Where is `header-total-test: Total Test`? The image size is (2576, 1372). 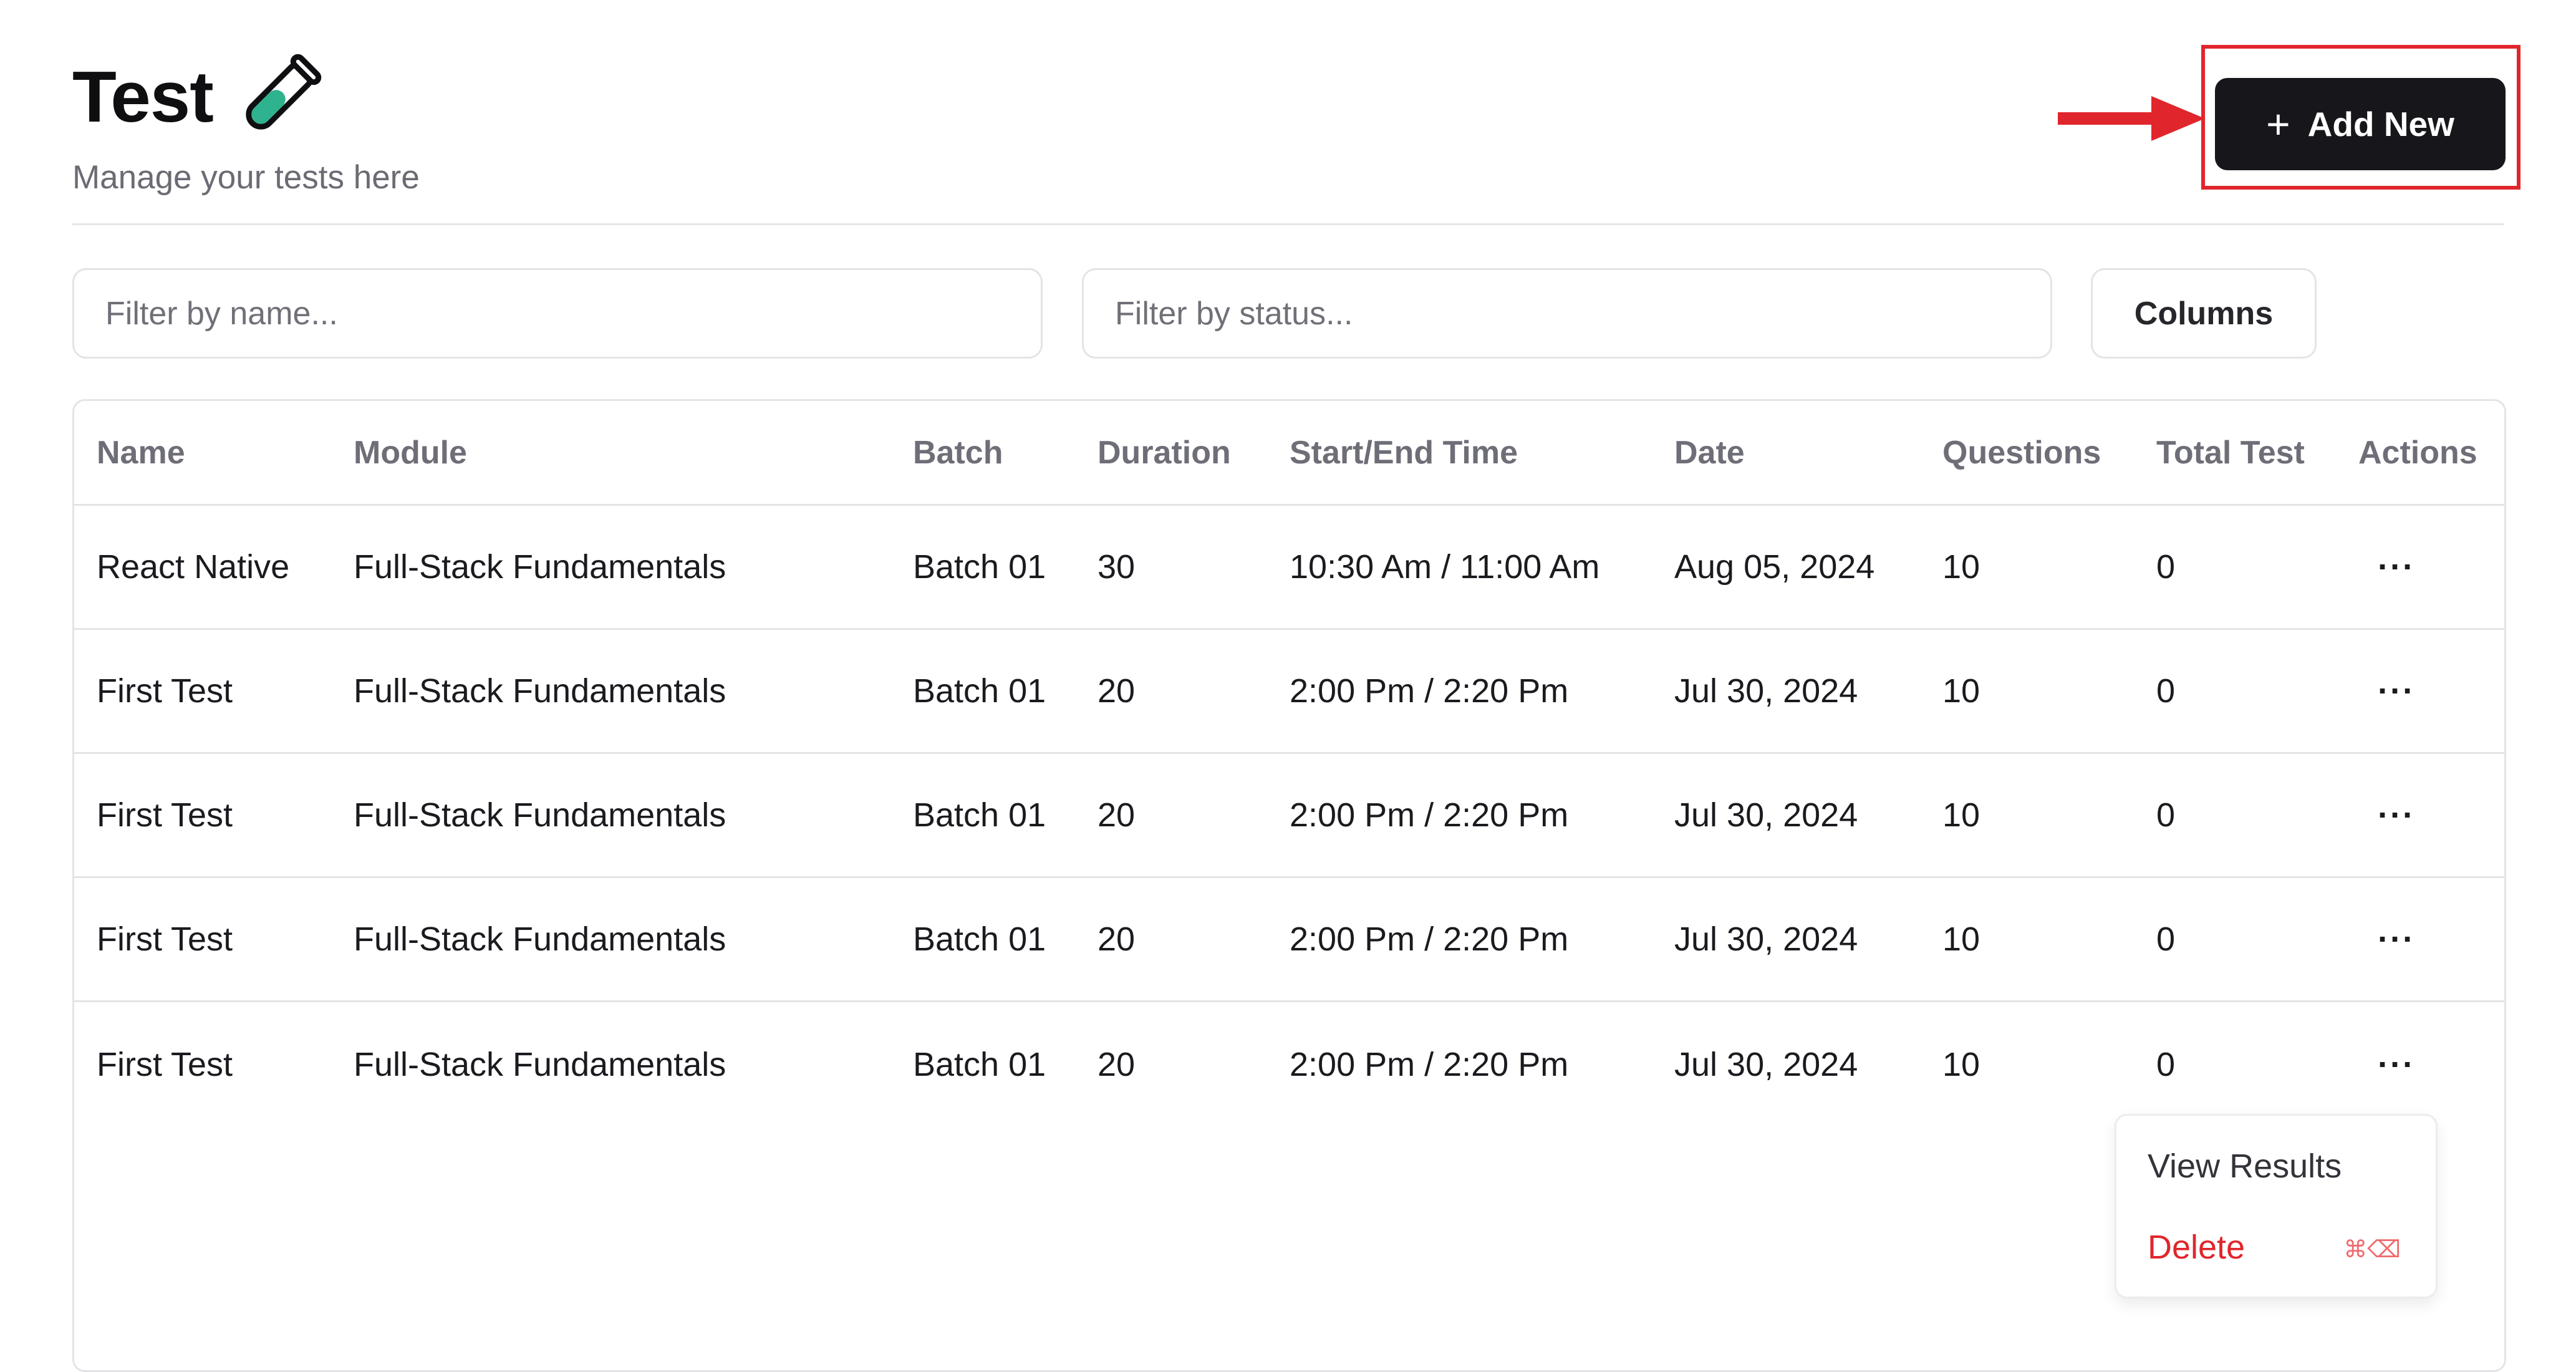
header-total-test: Total Test is located at coordinates (2230, 452).